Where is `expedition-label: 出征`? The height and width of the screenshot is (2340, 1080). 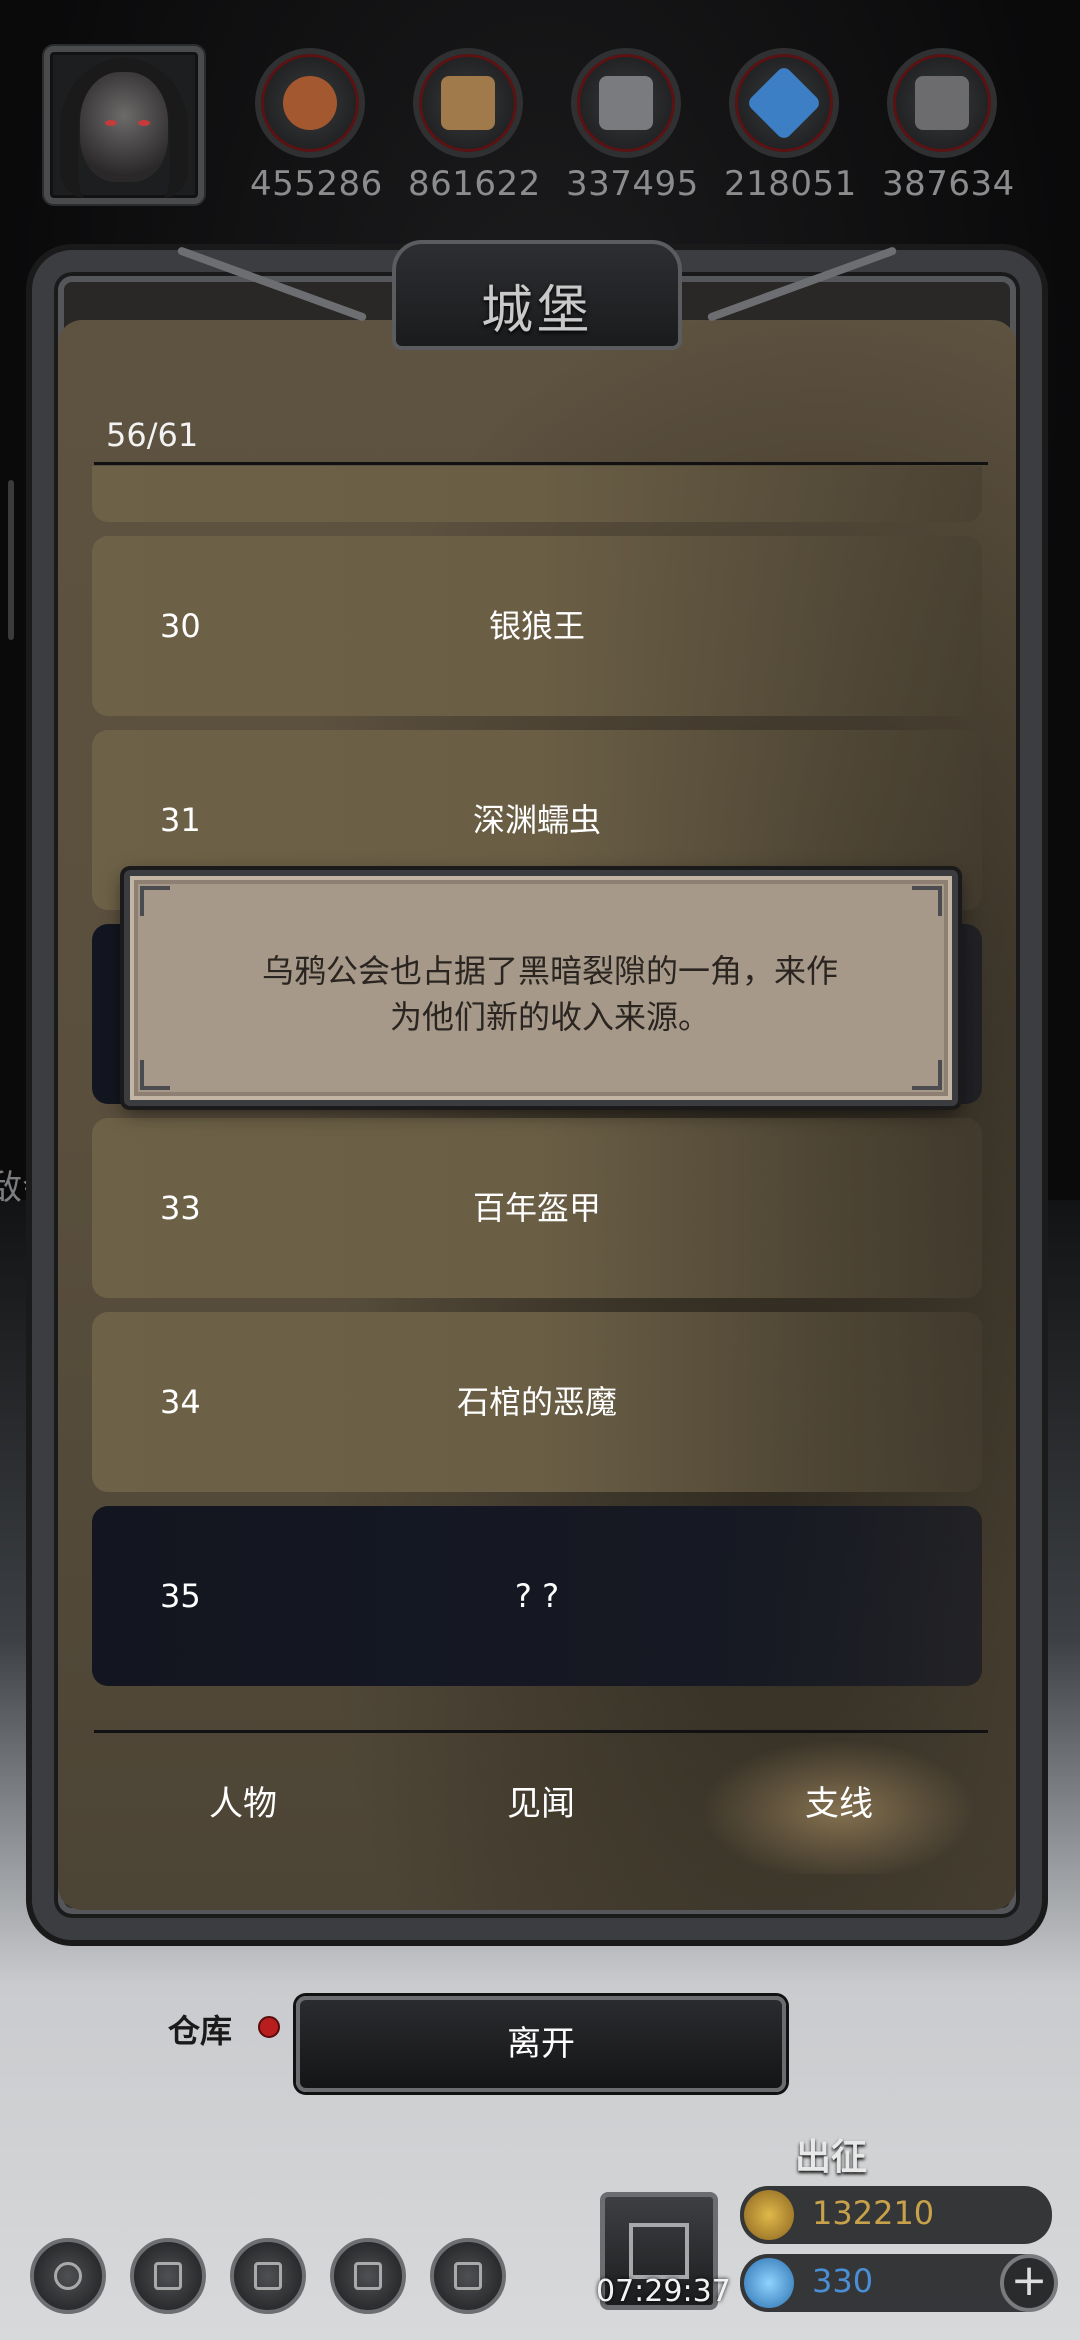 expedition-label: 出征 is located at coordinates (831, 2154).